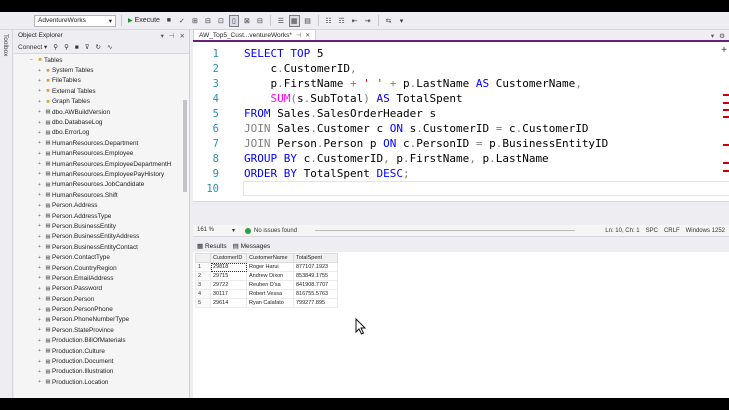 This screenshot has width=729, height=410. I want to click on indent-mode: SPC, so click(652, 231).